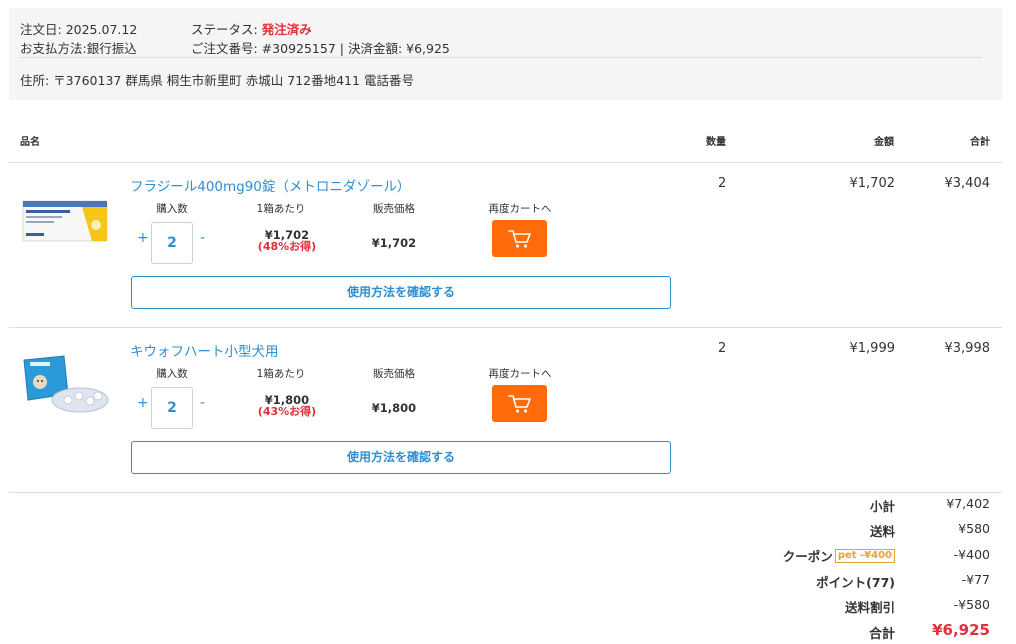 The image size is (1016, 644). Describe the element at coordinates (974, 528) in the screenshot. I see `shipping-value: ¥580` at that location.